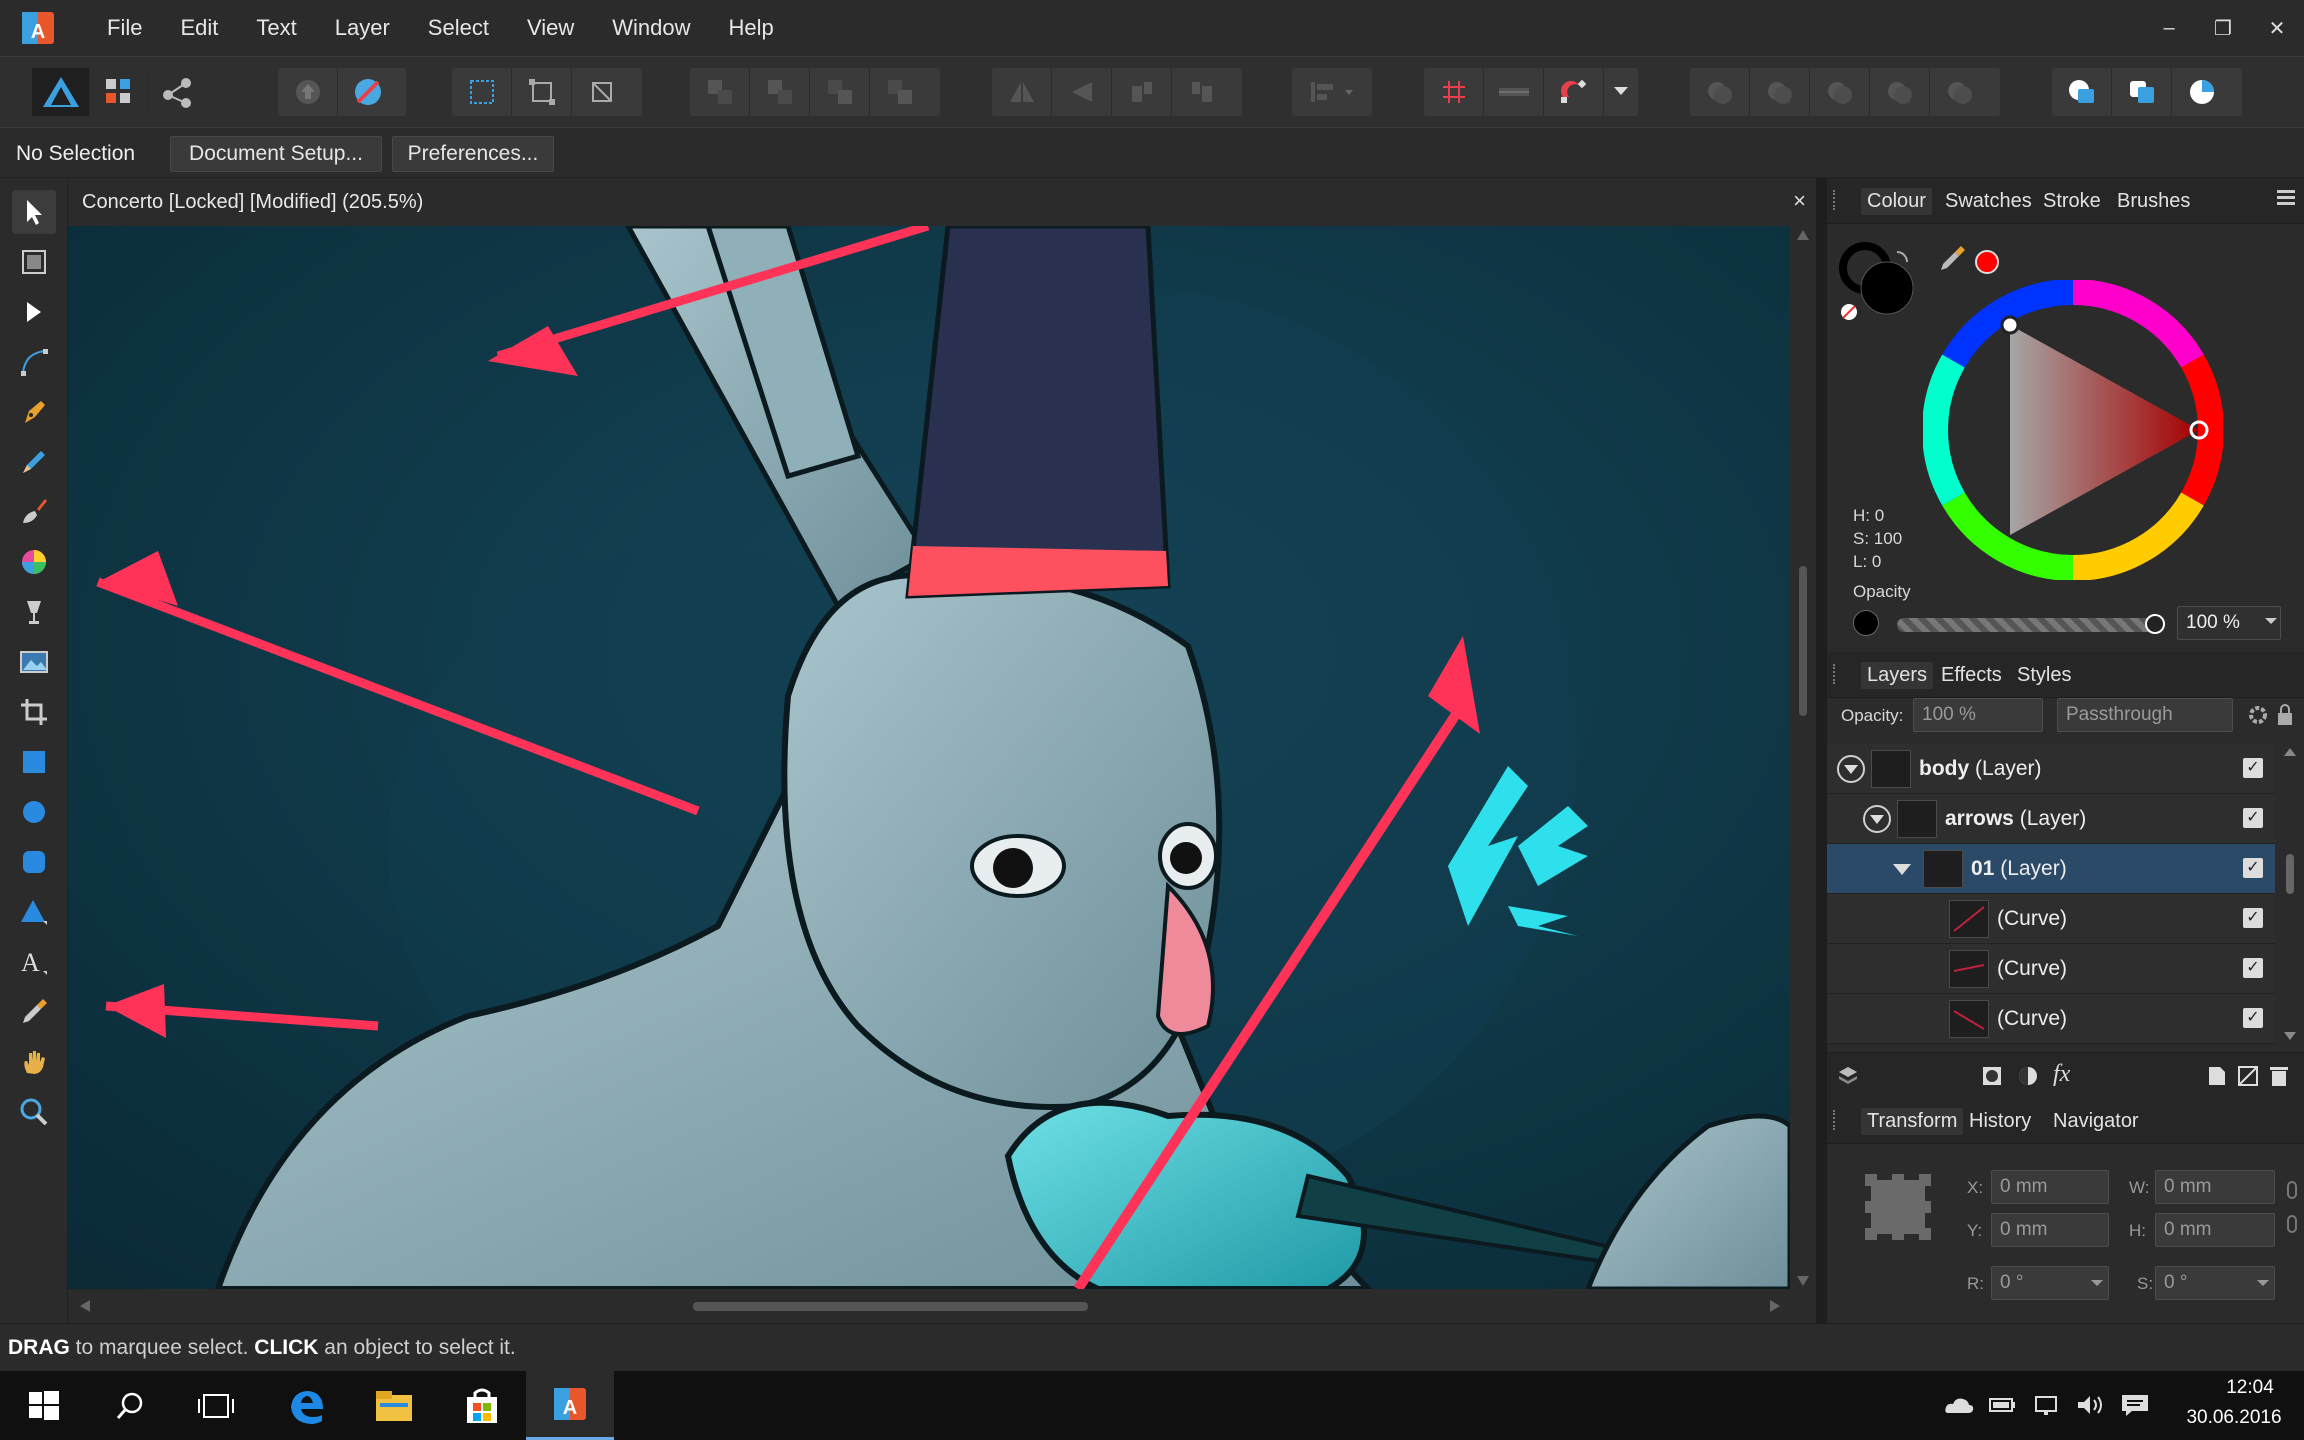 This screenshot has width=2304, height=1440. Describe the element at coordinates (2142, 92) in the screenshot. I see `insert-inside-icon` at that location.